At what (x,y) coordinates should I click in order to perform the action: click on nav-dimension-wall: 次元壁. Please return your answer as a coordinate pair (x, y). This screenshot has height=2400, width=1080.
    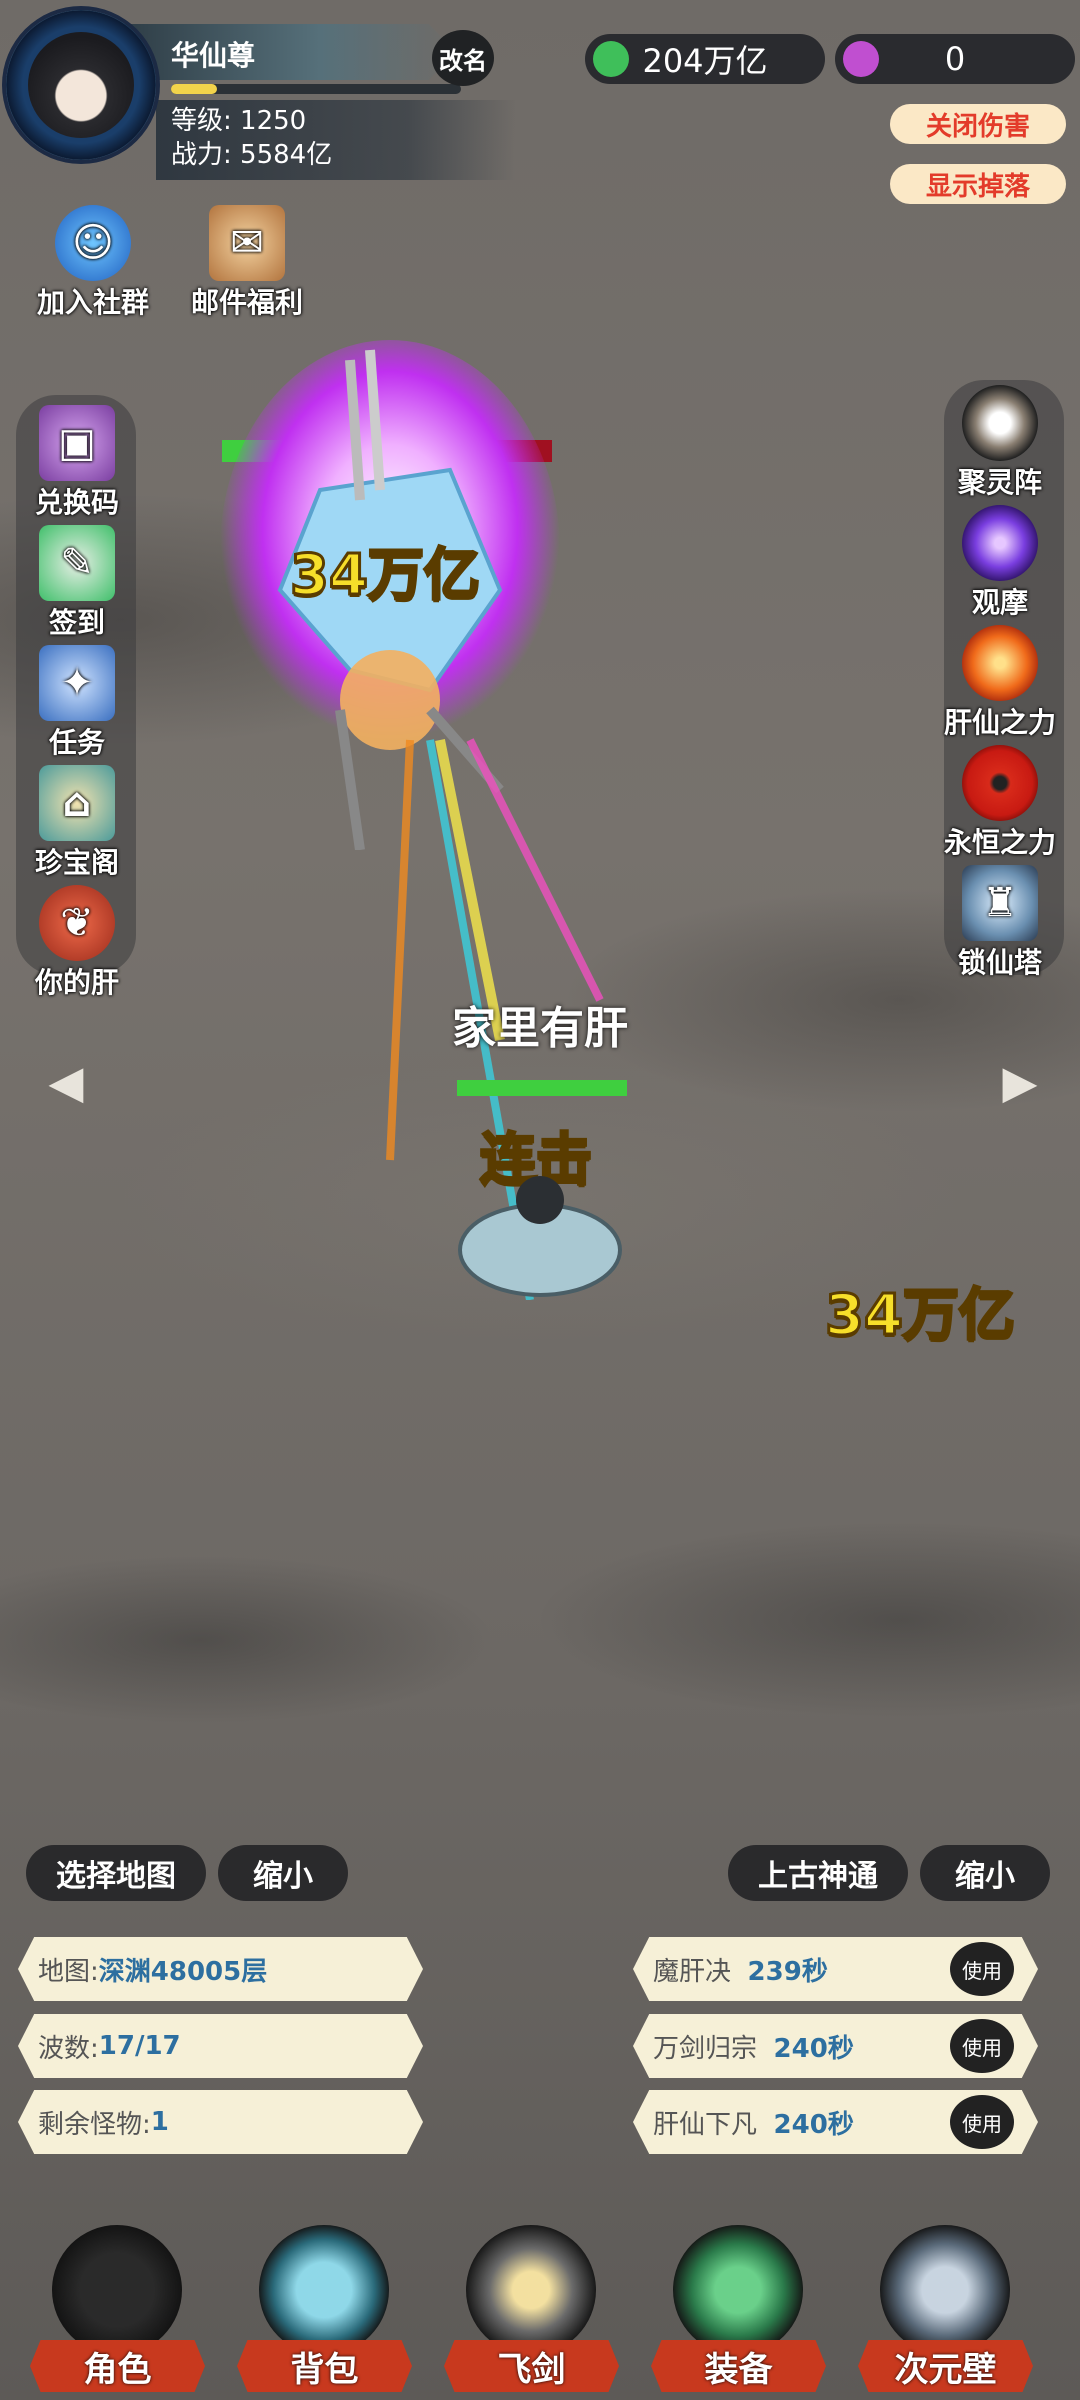
    Looking at the image, I should click on (945, 2312).